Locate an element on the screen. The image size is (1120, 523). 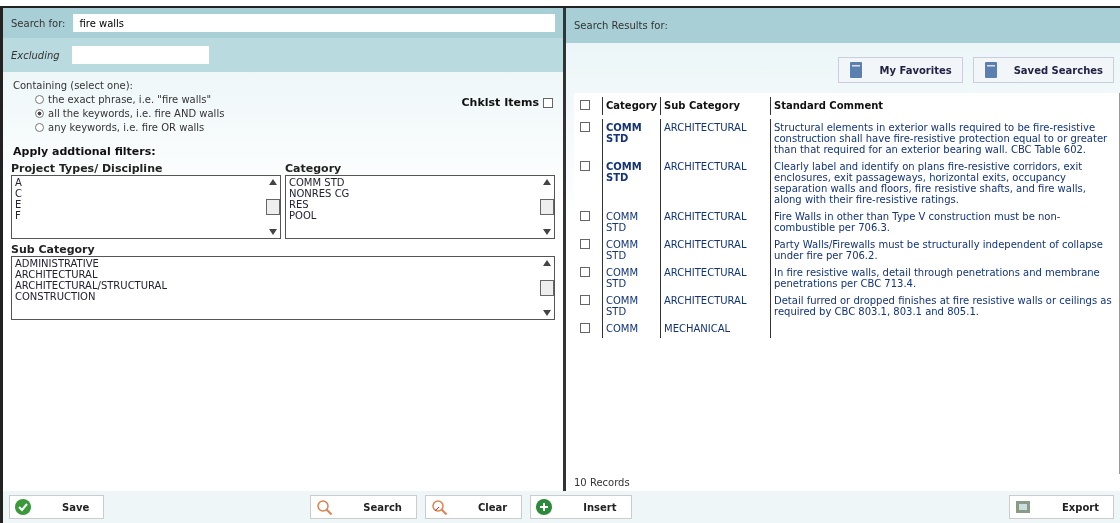
list-item: RES is located at coordinates (413, 204).